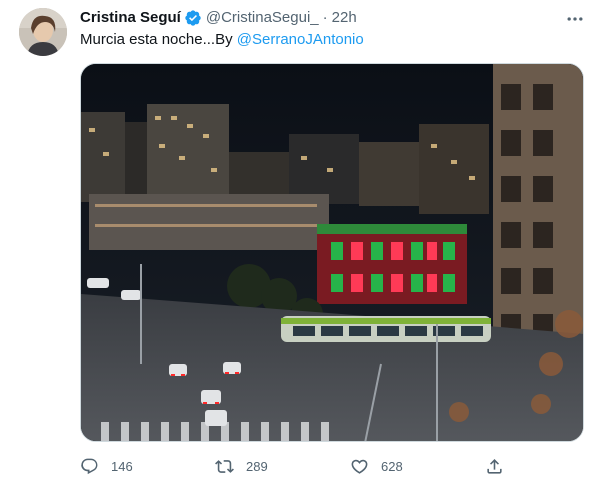 This screenshot has width=596, height=482. Describe the element at coordinates (344, 18) in the screenshot. I see `timestamp: 22h` at that location.